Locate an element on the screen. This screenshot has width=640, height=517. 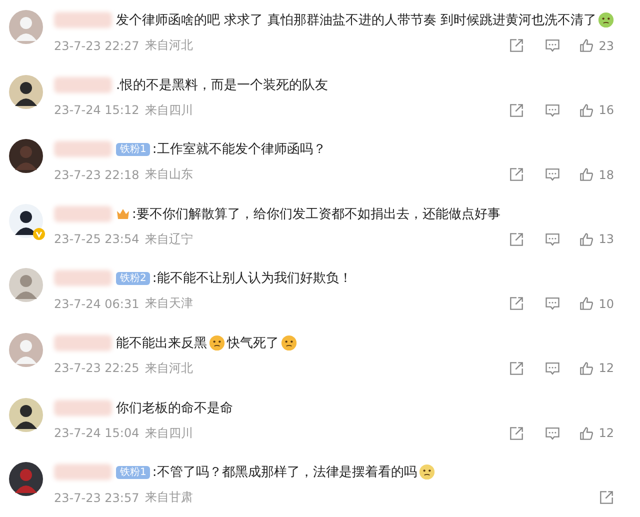
comment-text: :要不你们解散算了，给你们发工资都不如捐出去，还能做点好事 is located at coordinates (316, 214).